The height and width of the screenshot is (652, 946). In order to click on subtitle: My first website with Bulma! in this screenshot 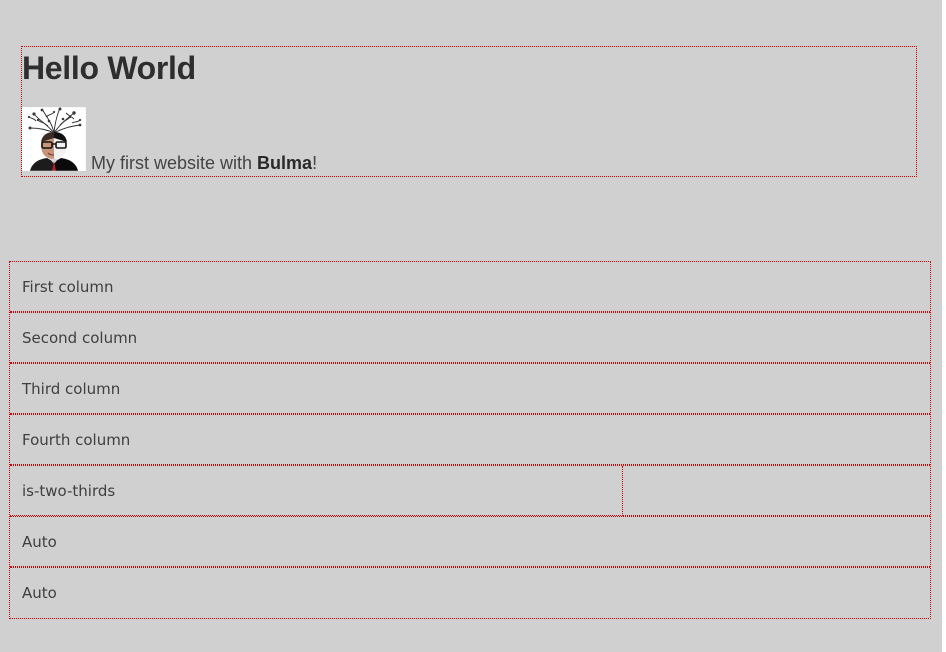, I will do `click(204, 163)`.